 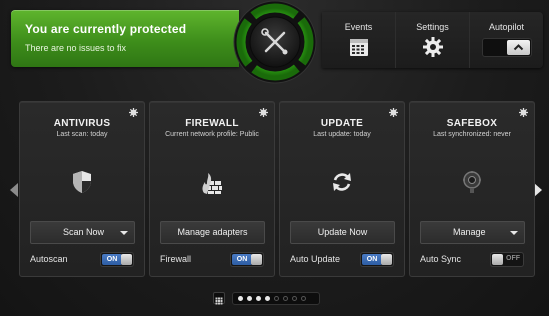 What do you see at coordinates (342, 123) in the screenshot?
I see `card-title: UPDATE` at bounding box center [342, 123].